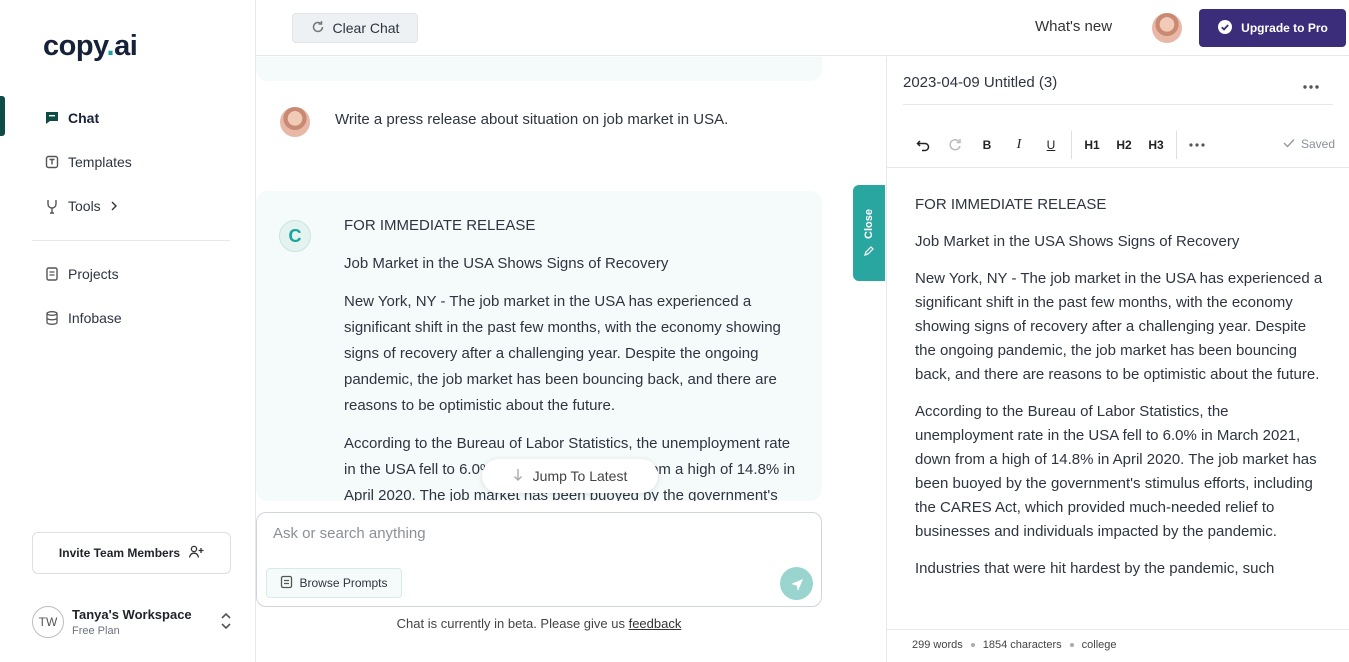  Describe the element at coordinates (226, 623) in the screenshot. I see `chevron-updown-icon` at that location.